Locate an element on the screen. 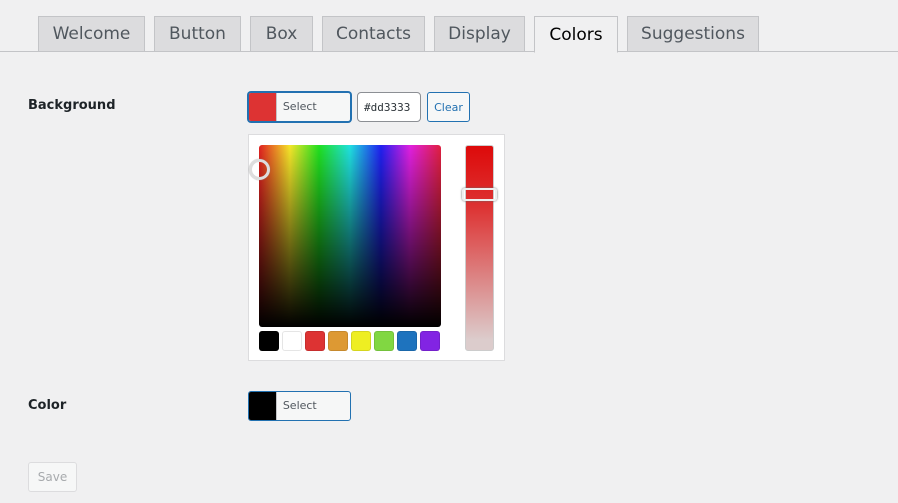  color-gradient-field is located at coordinates (345, 236).